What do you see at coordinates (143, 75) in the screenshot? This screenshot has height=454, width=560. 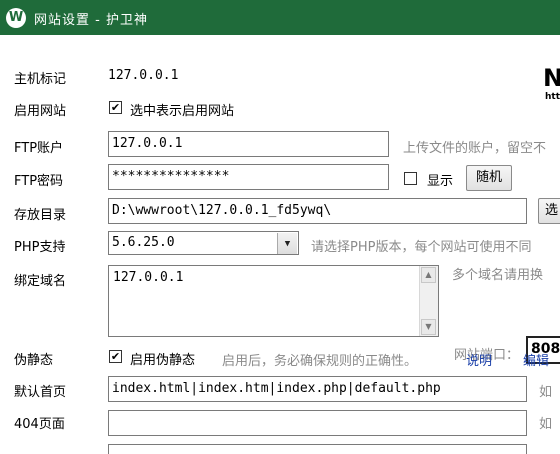 I see `host-value: 127.0.0.1` at bounding box center [143, 75].